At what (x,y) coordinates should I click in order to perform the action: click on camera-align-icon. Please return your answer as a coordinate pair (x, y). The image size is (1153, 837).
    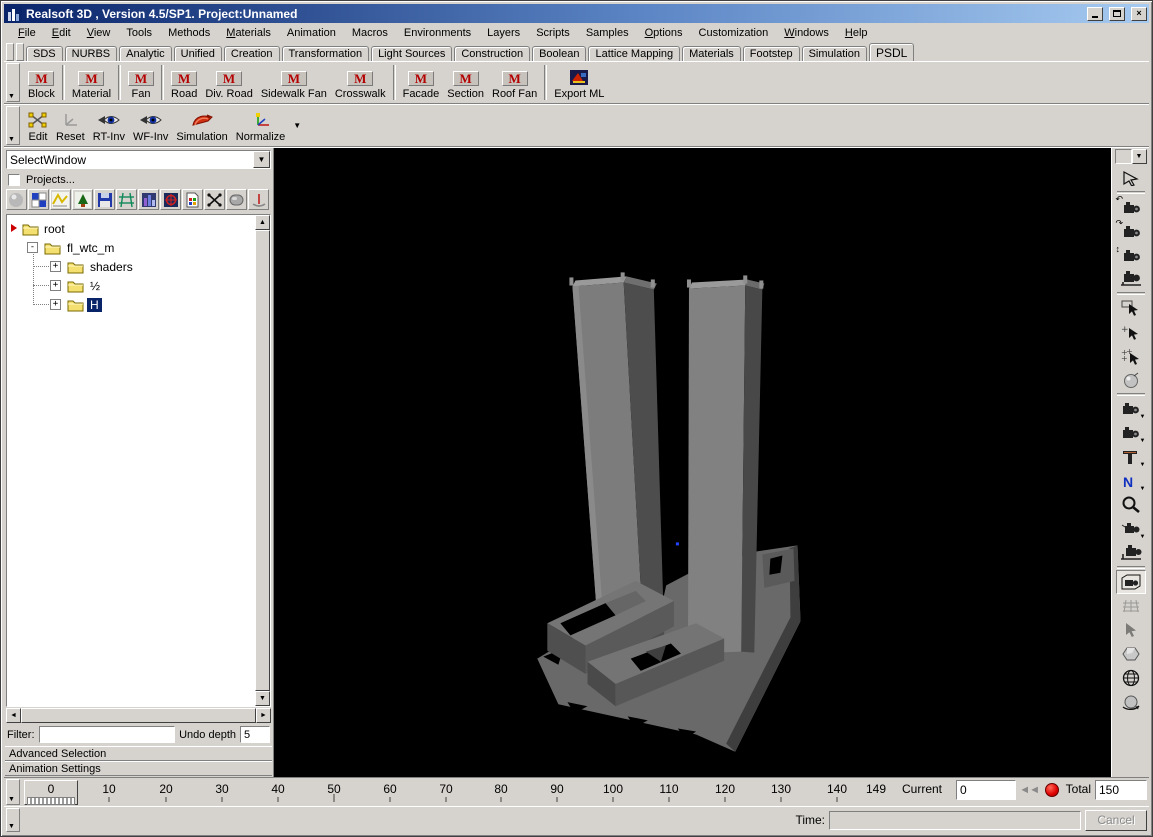
    Looking at the image, I should click on (1131, 553).